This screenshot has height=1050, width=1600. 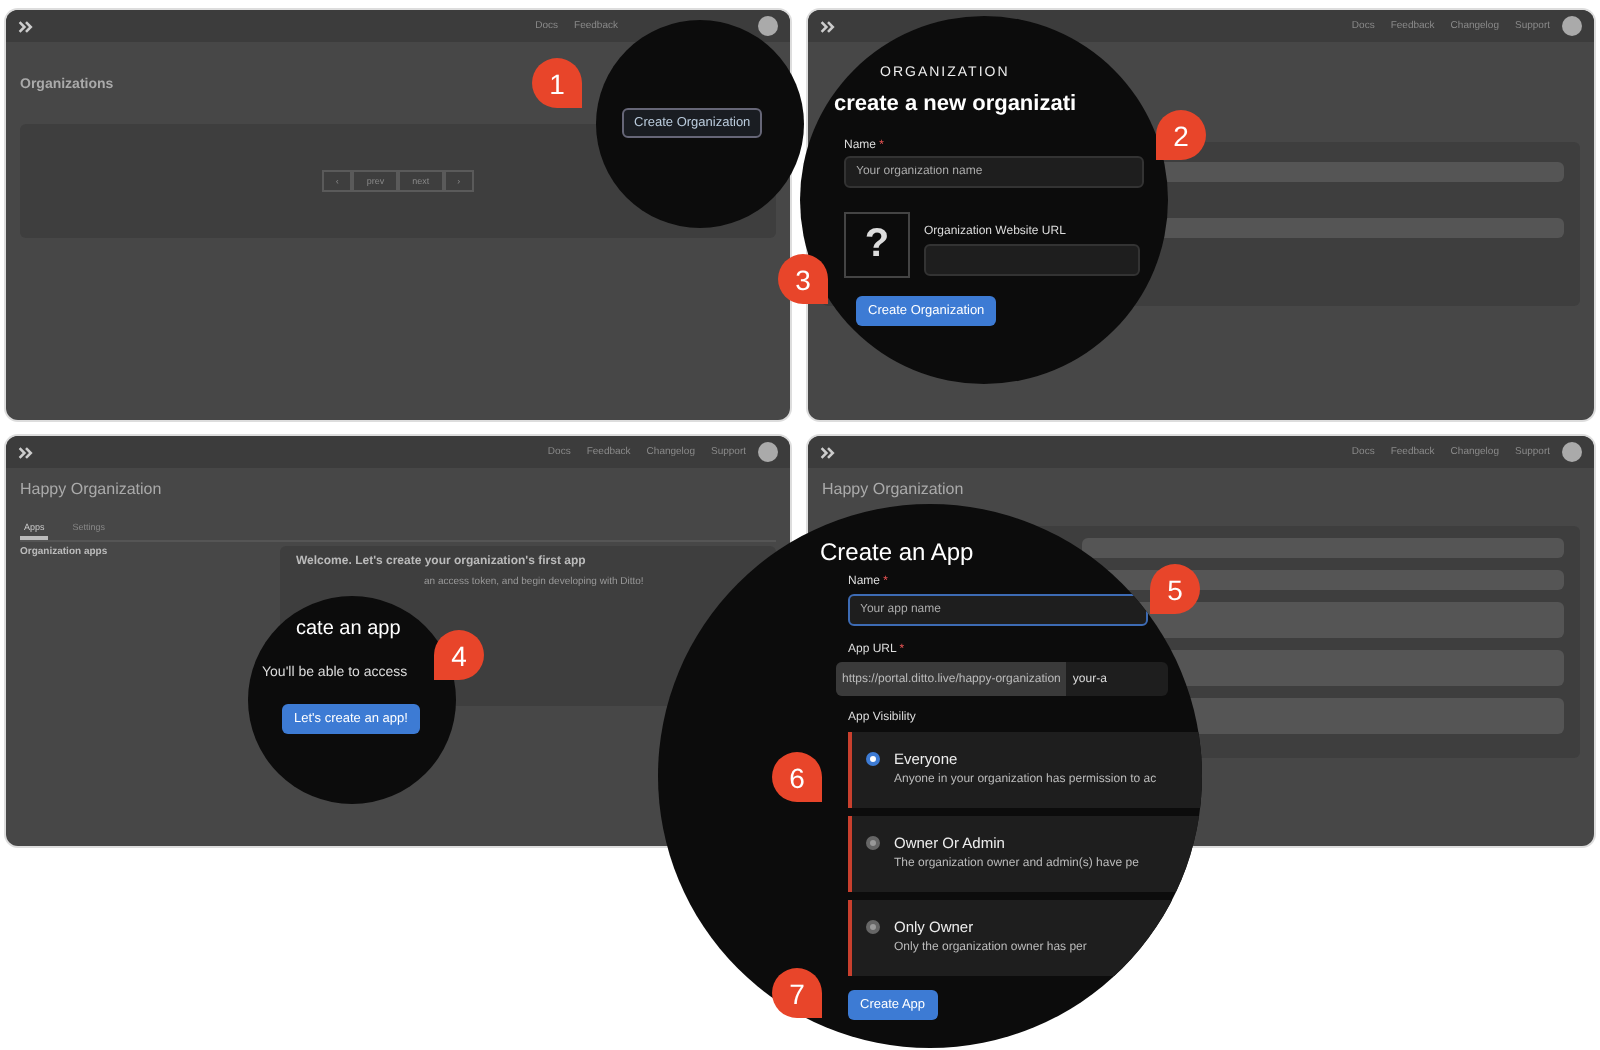 What do you see at coordinates (348, 629) in the screenshot?
I see `card-heading: cate an app` at bounding box center [348, 629].